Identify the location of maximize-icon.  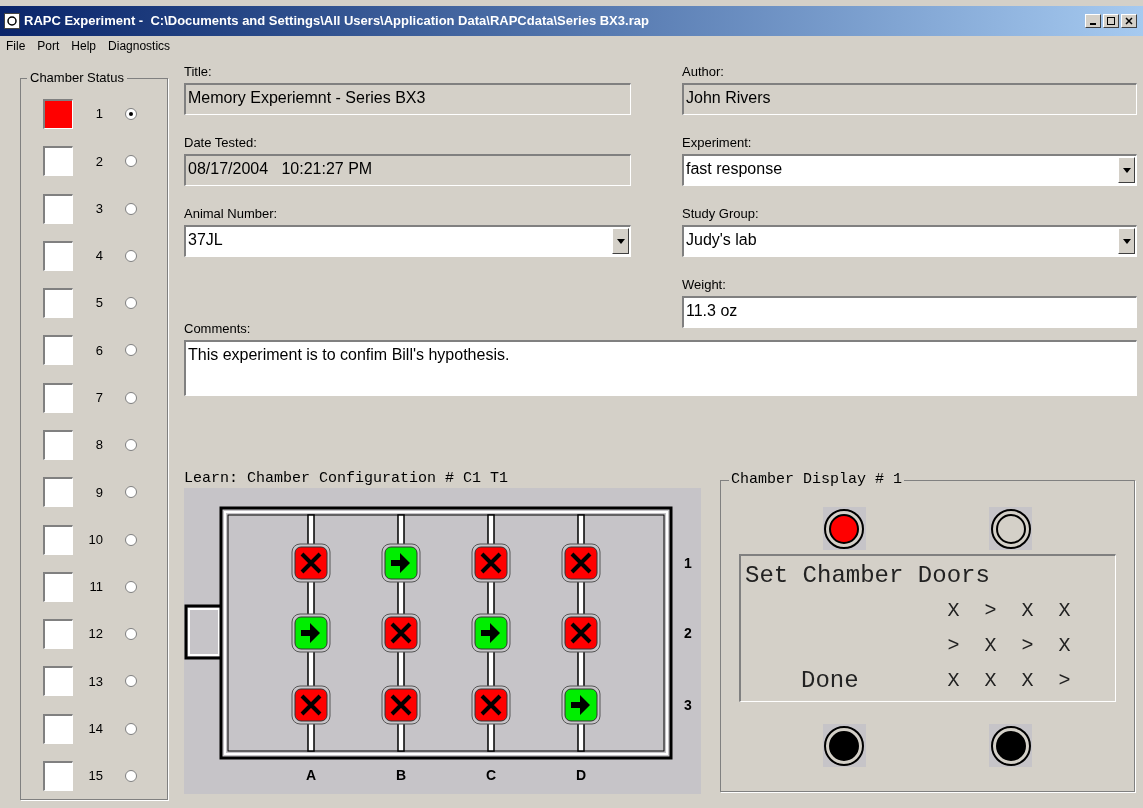
(1111, 21).